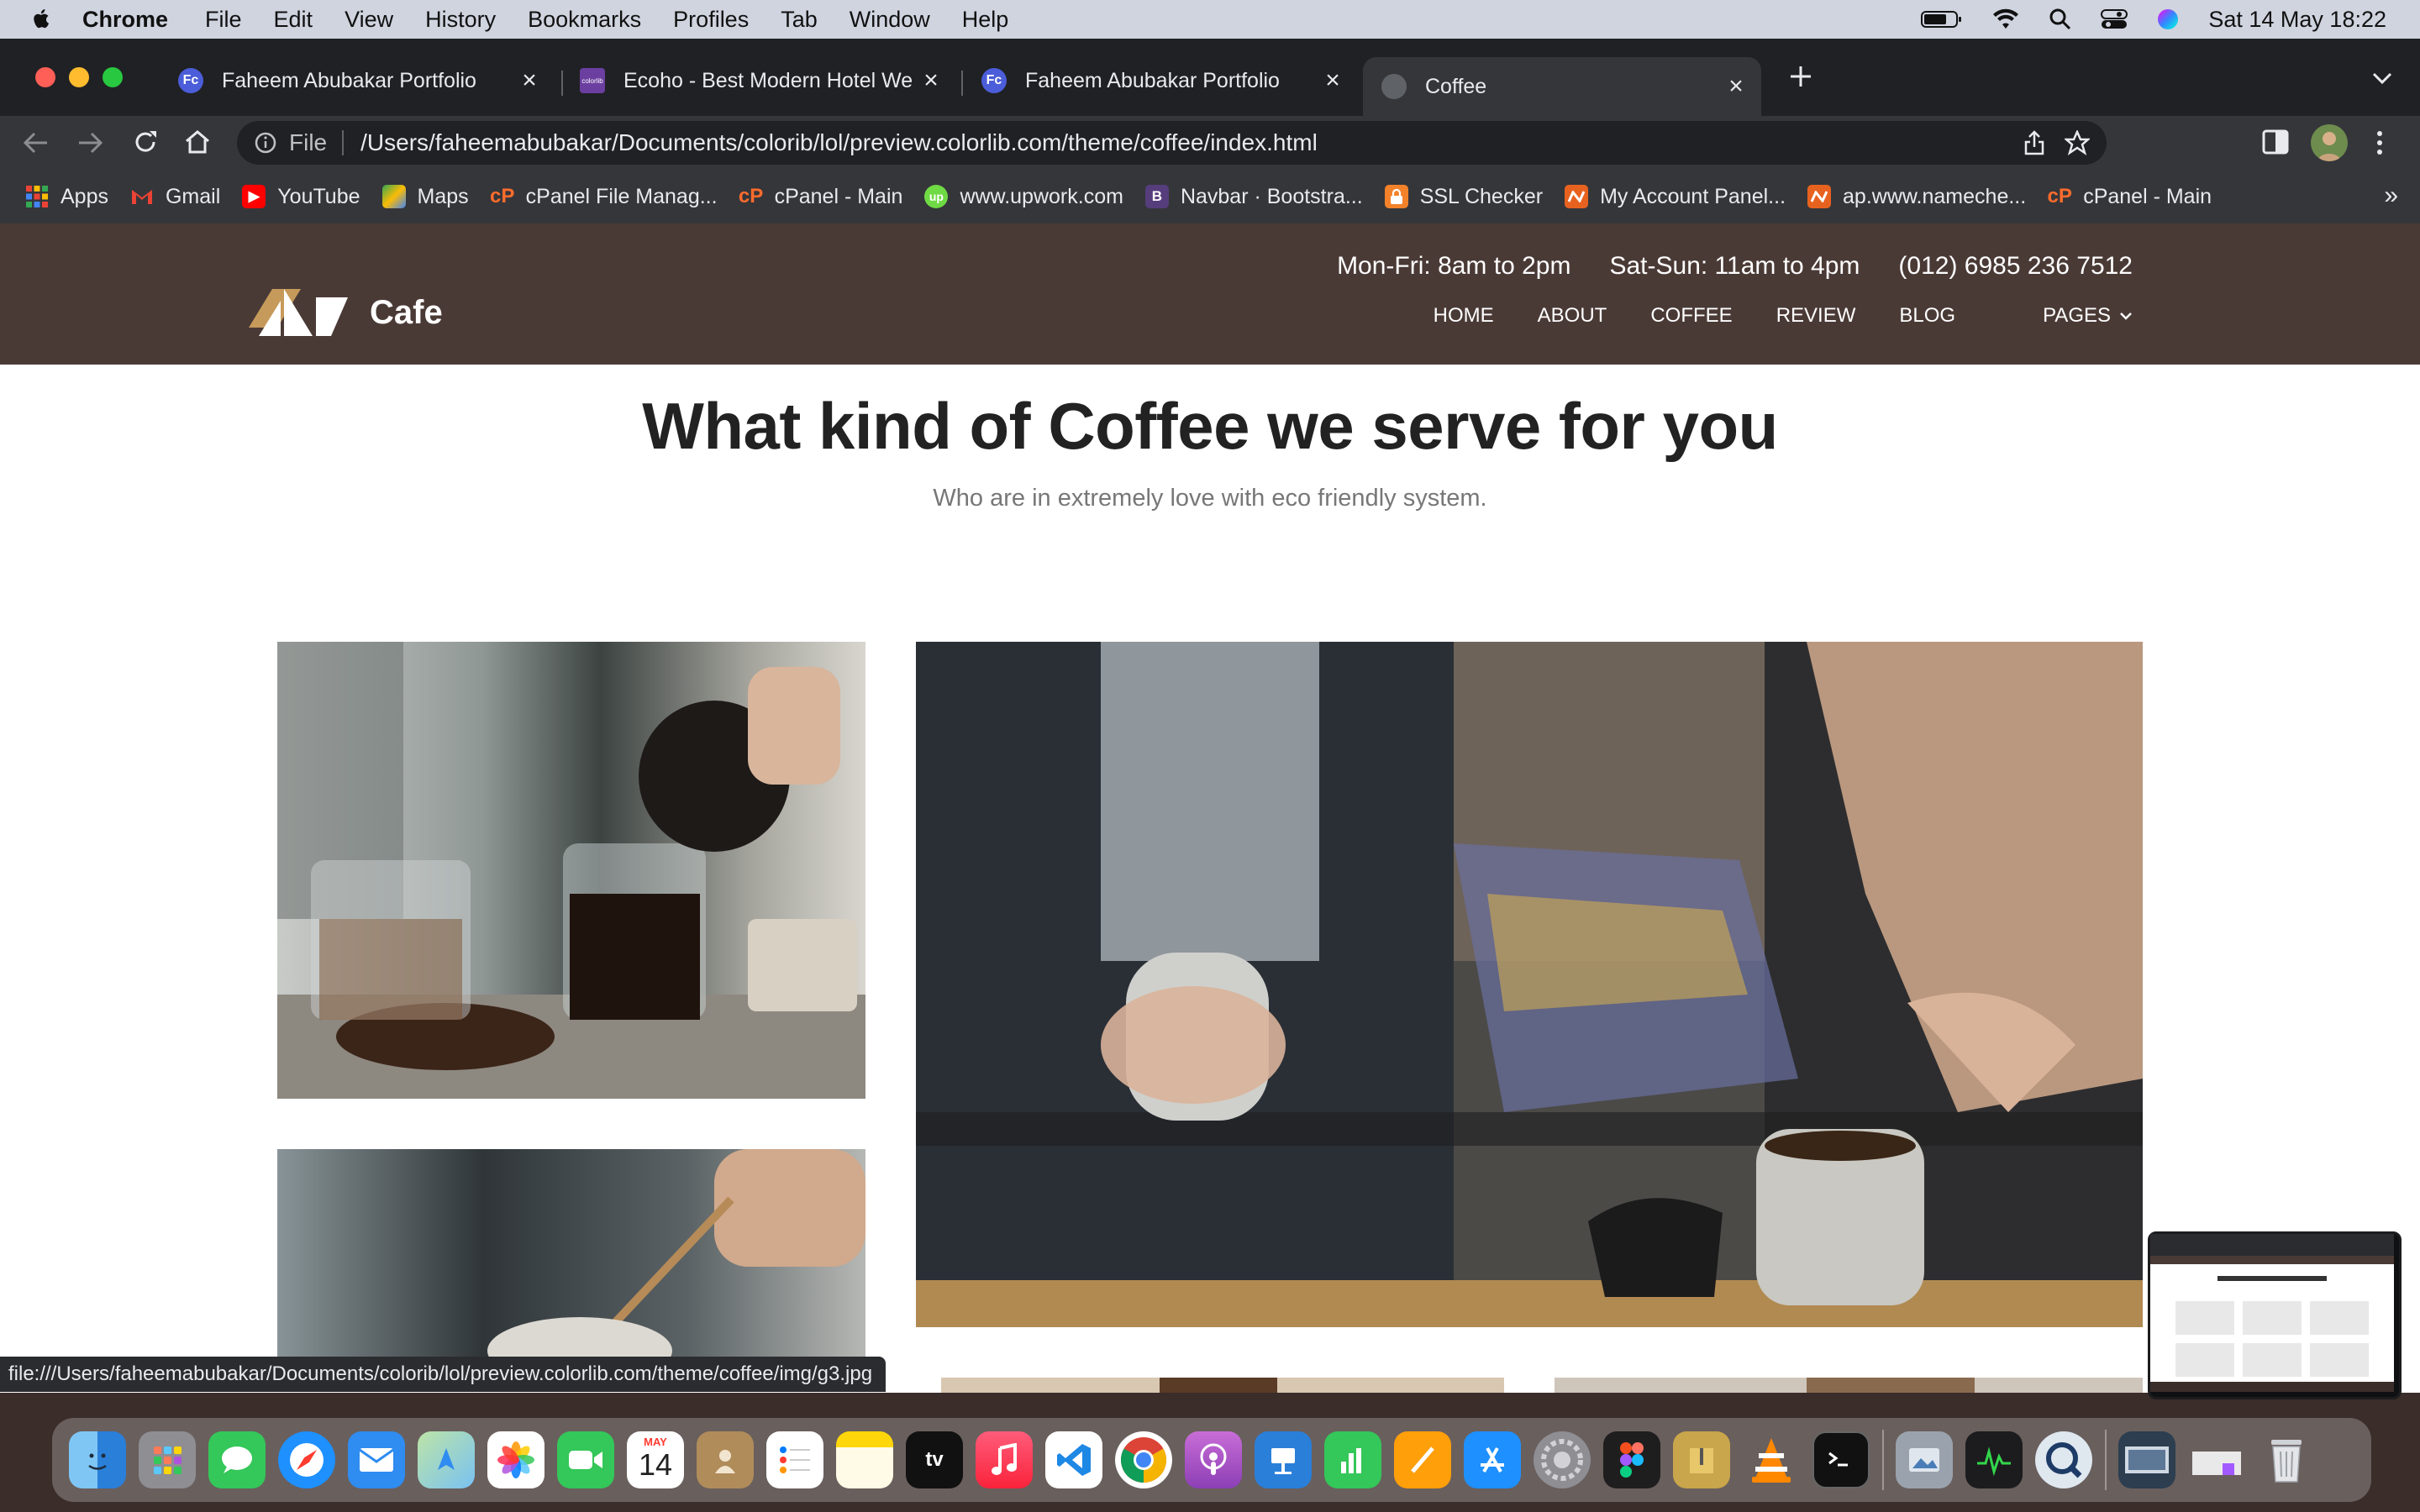 The image size is (2420, 1512). I want to click on calendar-icon: MAY 14, so click(656, 1459).